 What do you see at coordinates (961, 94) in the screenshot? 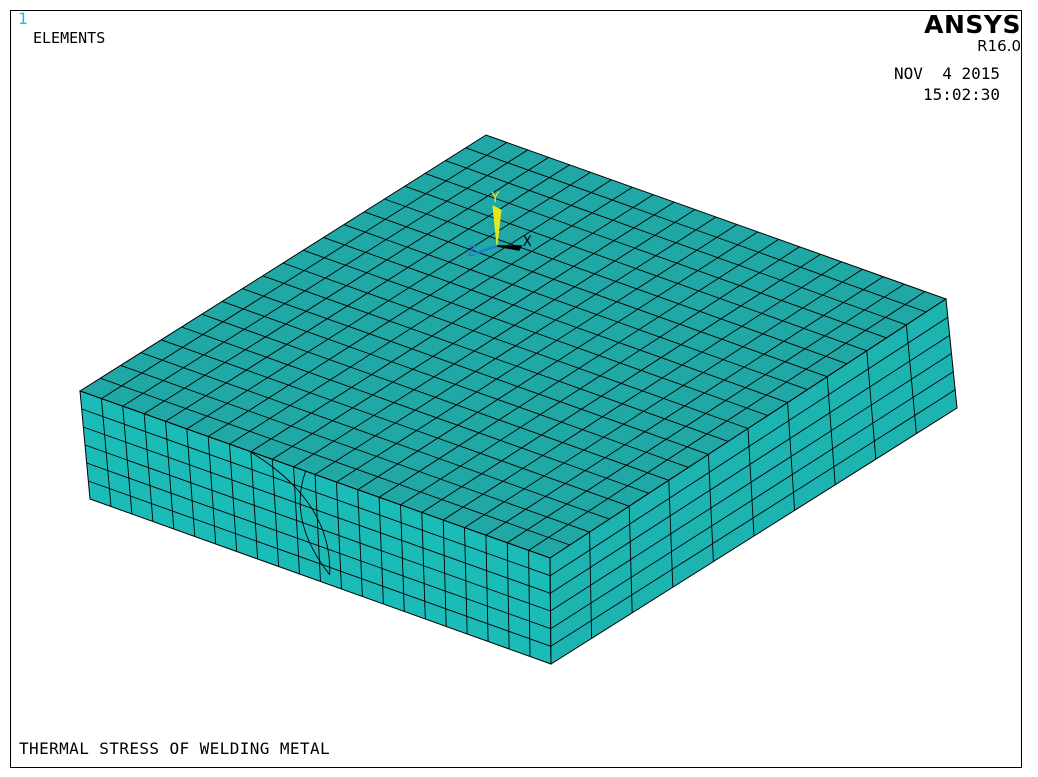
I see `time-stamp: 15:02:30` at bounding box center [961, 94].